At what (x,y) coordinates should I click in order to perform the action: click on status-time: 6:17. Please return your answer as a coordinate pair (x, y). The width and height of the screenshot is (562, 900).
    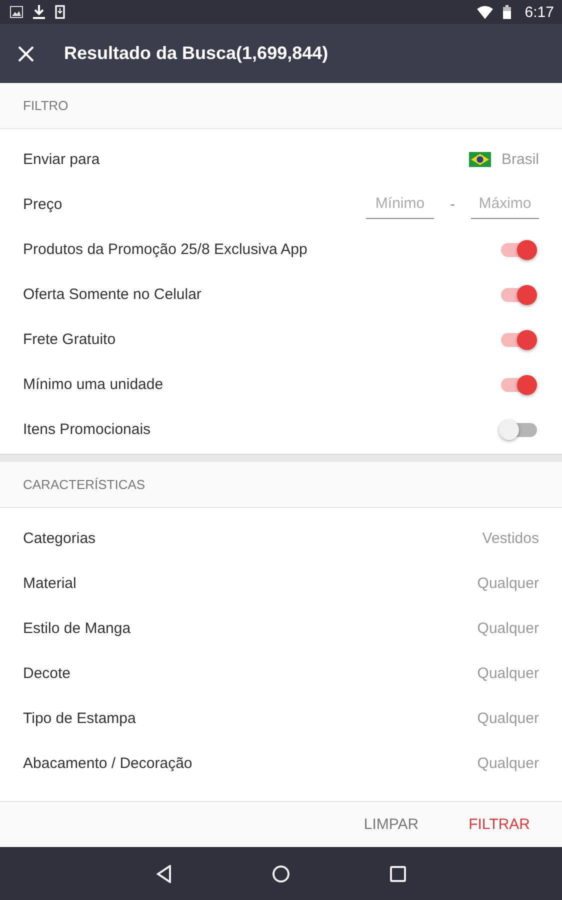
    Looking at the image, I should click on (539, 12).